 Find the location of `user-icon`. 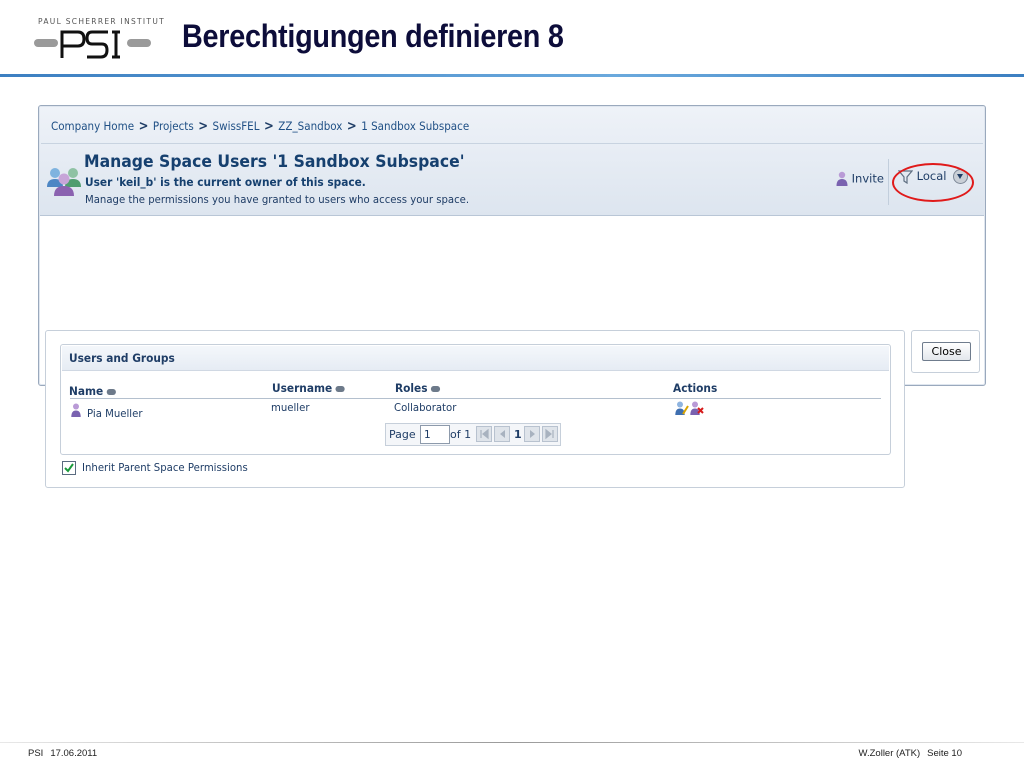

user-icon is located at coordinates (76, 410).